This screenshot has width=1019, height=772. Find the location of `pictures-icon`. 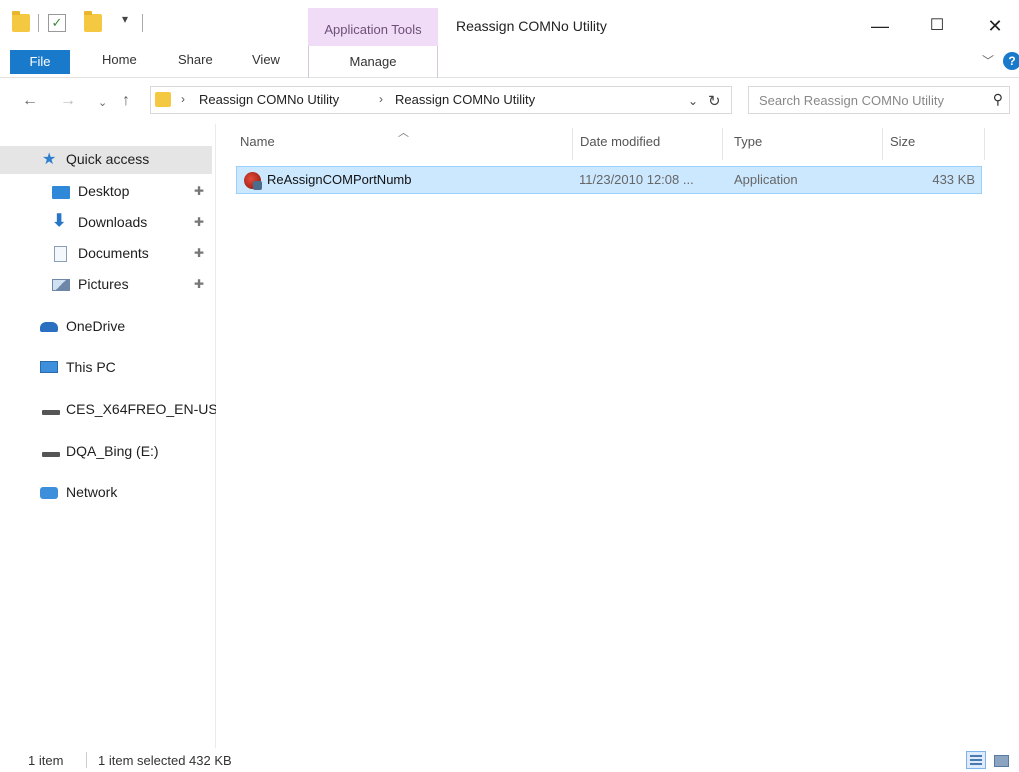

pictures-icon is located at coordinates (61, 285).